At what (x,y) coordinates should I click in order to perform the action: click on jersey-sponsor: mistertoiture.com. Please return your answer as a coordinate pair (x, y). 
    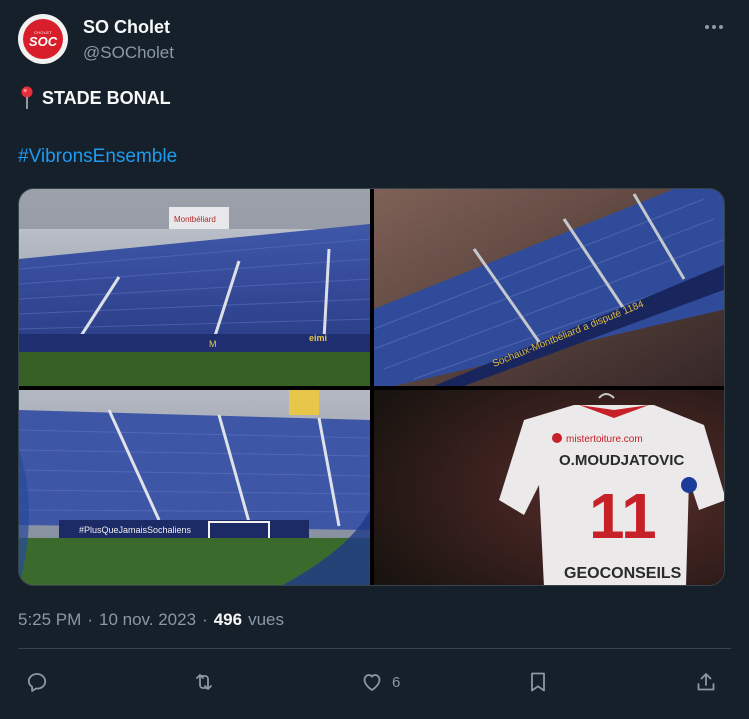
    Looking at the image, I should click on (604, 439).